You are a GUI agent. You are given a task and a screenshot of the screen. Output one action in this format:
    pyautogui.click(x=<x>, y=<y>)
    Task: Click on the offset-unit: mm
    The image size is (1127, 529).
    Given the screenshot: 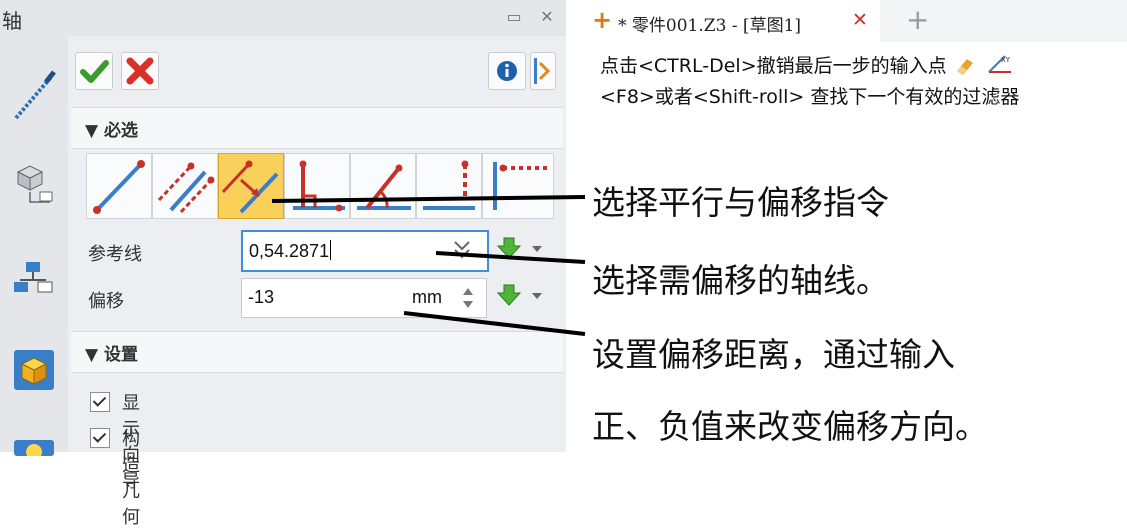 What is the action you would take?
    pyautogui.click(x=427, y=297)
    